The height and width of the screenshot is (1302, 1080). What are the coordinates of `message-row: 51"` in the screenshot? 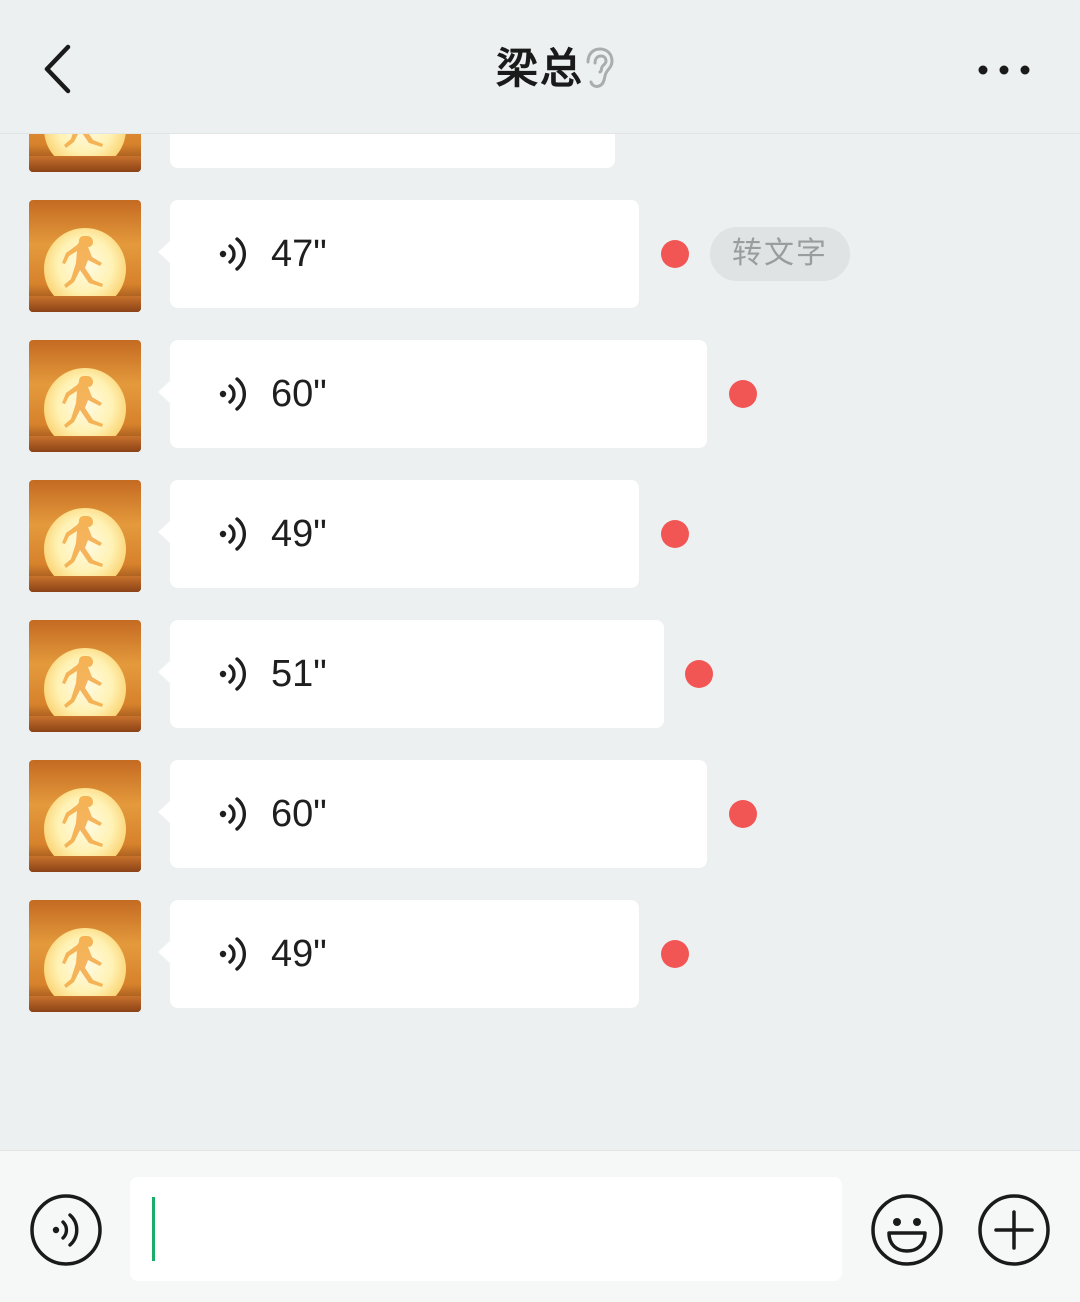 It's located at (540, 676).